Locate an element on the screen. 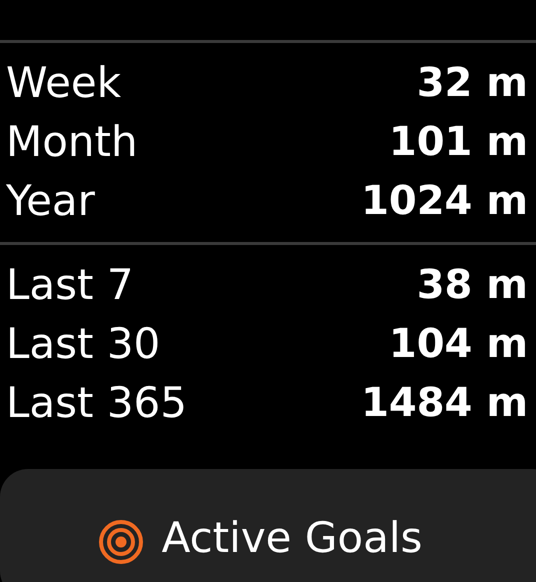  distance-value: 1484 m is located at coordinates (444, 402).